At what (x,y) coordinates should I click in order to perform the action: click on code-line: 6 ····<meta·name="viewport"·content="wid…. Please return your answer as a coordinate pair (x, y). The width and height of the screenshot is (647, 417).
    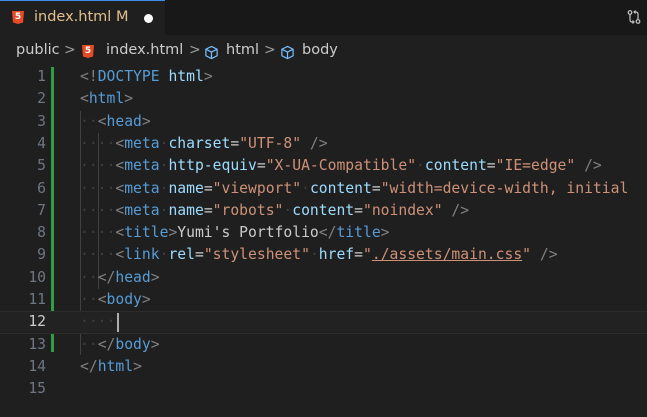
    Looking at the image, I should click on (323, 189).